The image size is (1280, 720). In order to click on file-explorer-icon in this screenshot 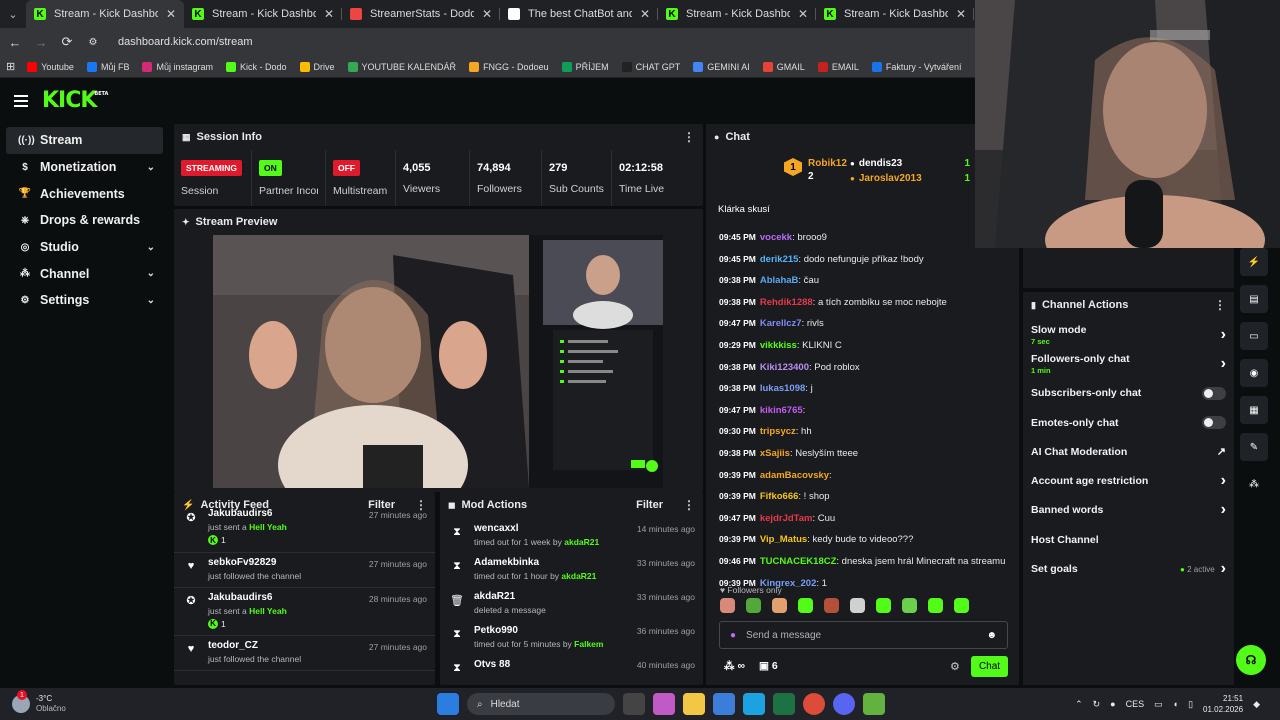, I will do `click(694, 704)`.